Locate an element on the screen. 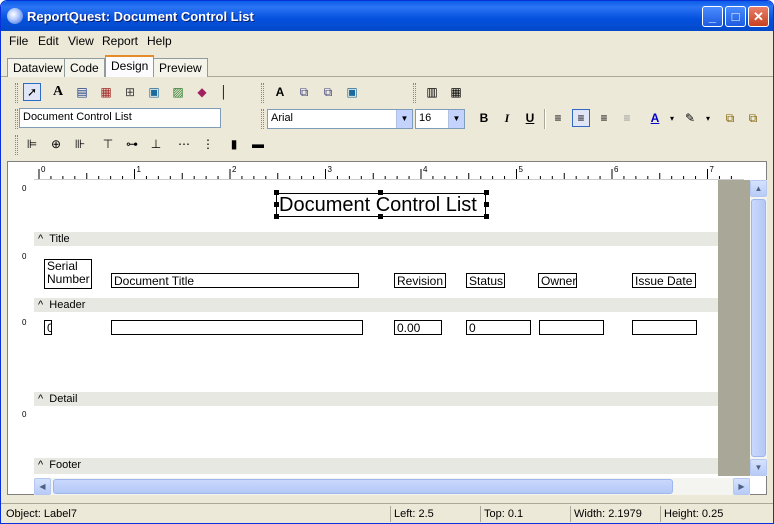 The width and height of the screenshot is (774, 524). band-bar-footer: ^ Footer is located at coordinates (376, 466).